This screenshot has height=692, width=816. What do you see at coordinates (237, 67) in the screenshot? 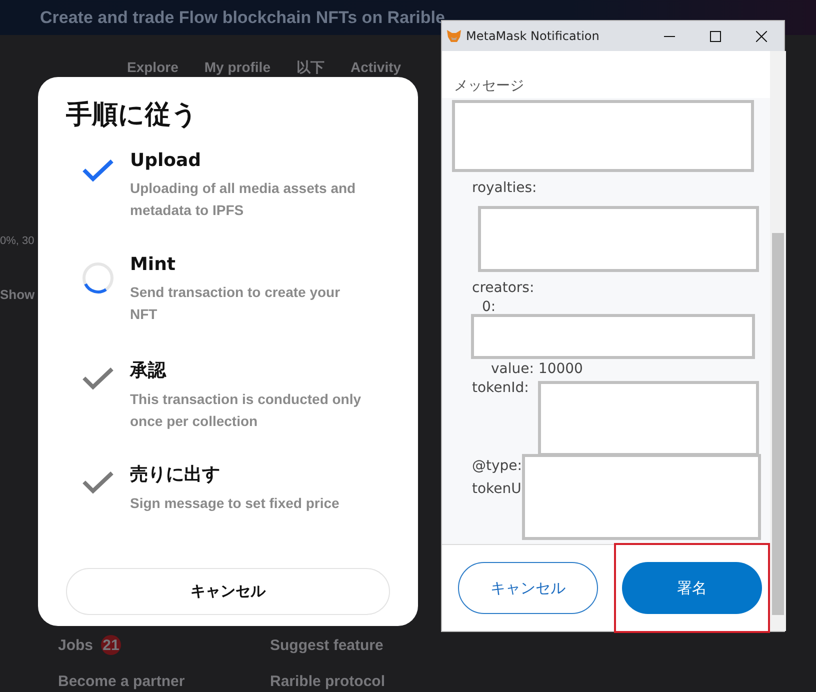
I see `nav-link: My profile` at bounding box center [237, 67].